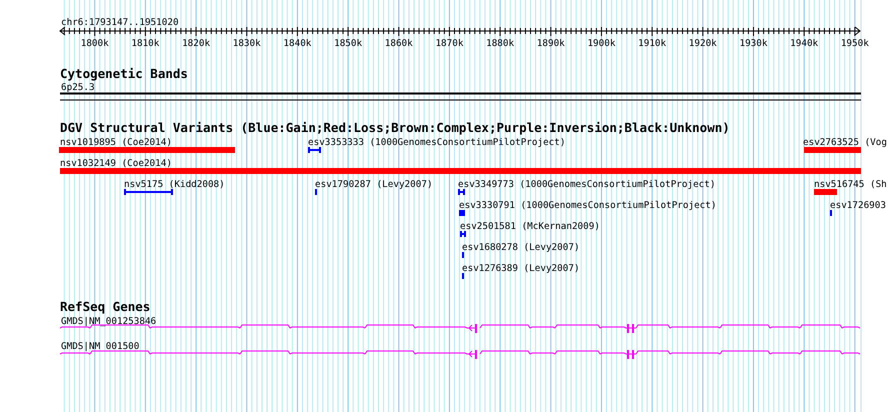  Describe the element at coordinates (530, 226) in the screenshot. I see `variant-label: esv2501581 (McKernan2009)` at that location.